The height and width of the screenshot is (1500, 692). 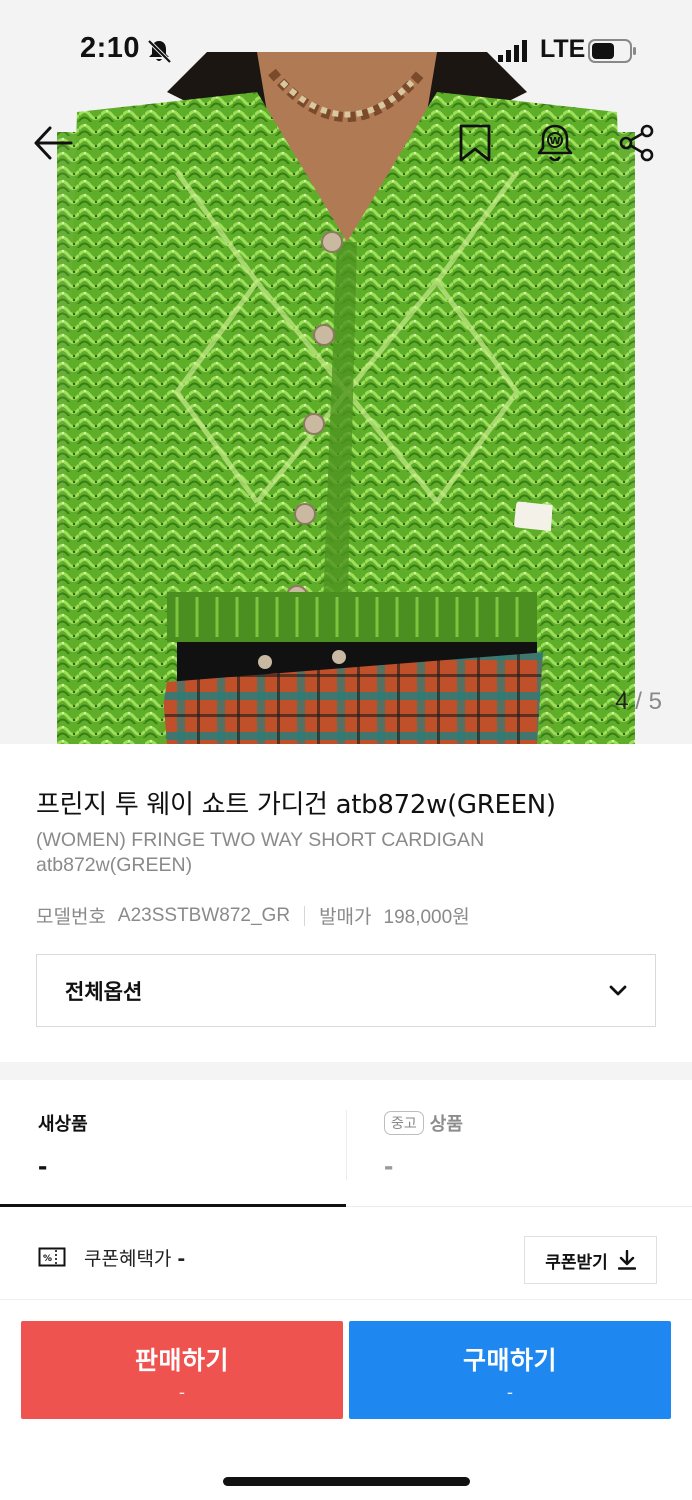 I want to click on product-meta: 모델번호 A23SSTBW872_GR 발매가 198,000원, so click(x=253, y=915).